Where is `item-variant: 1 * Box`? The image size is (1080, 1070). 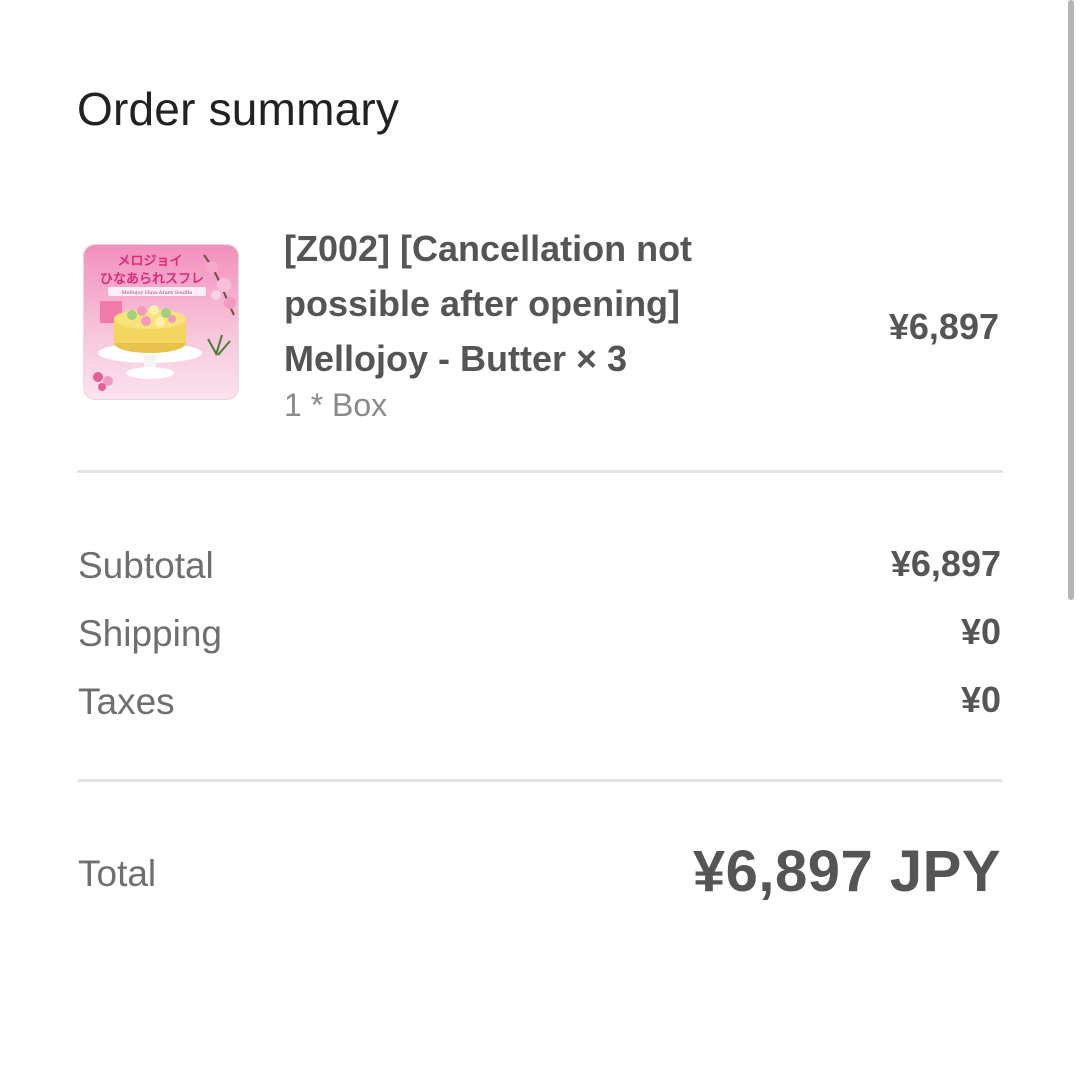 item-variant: 1 * Box is located at coordinates (336, 405).